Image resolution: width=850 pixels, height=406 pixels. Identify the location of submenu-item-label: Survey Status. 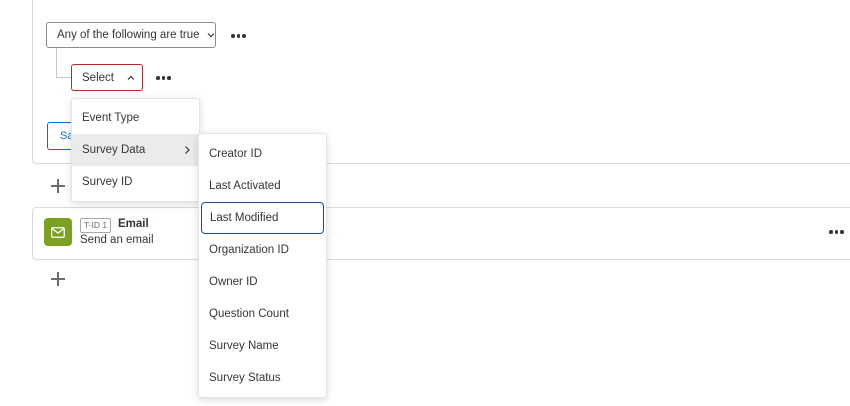
(245, 378).